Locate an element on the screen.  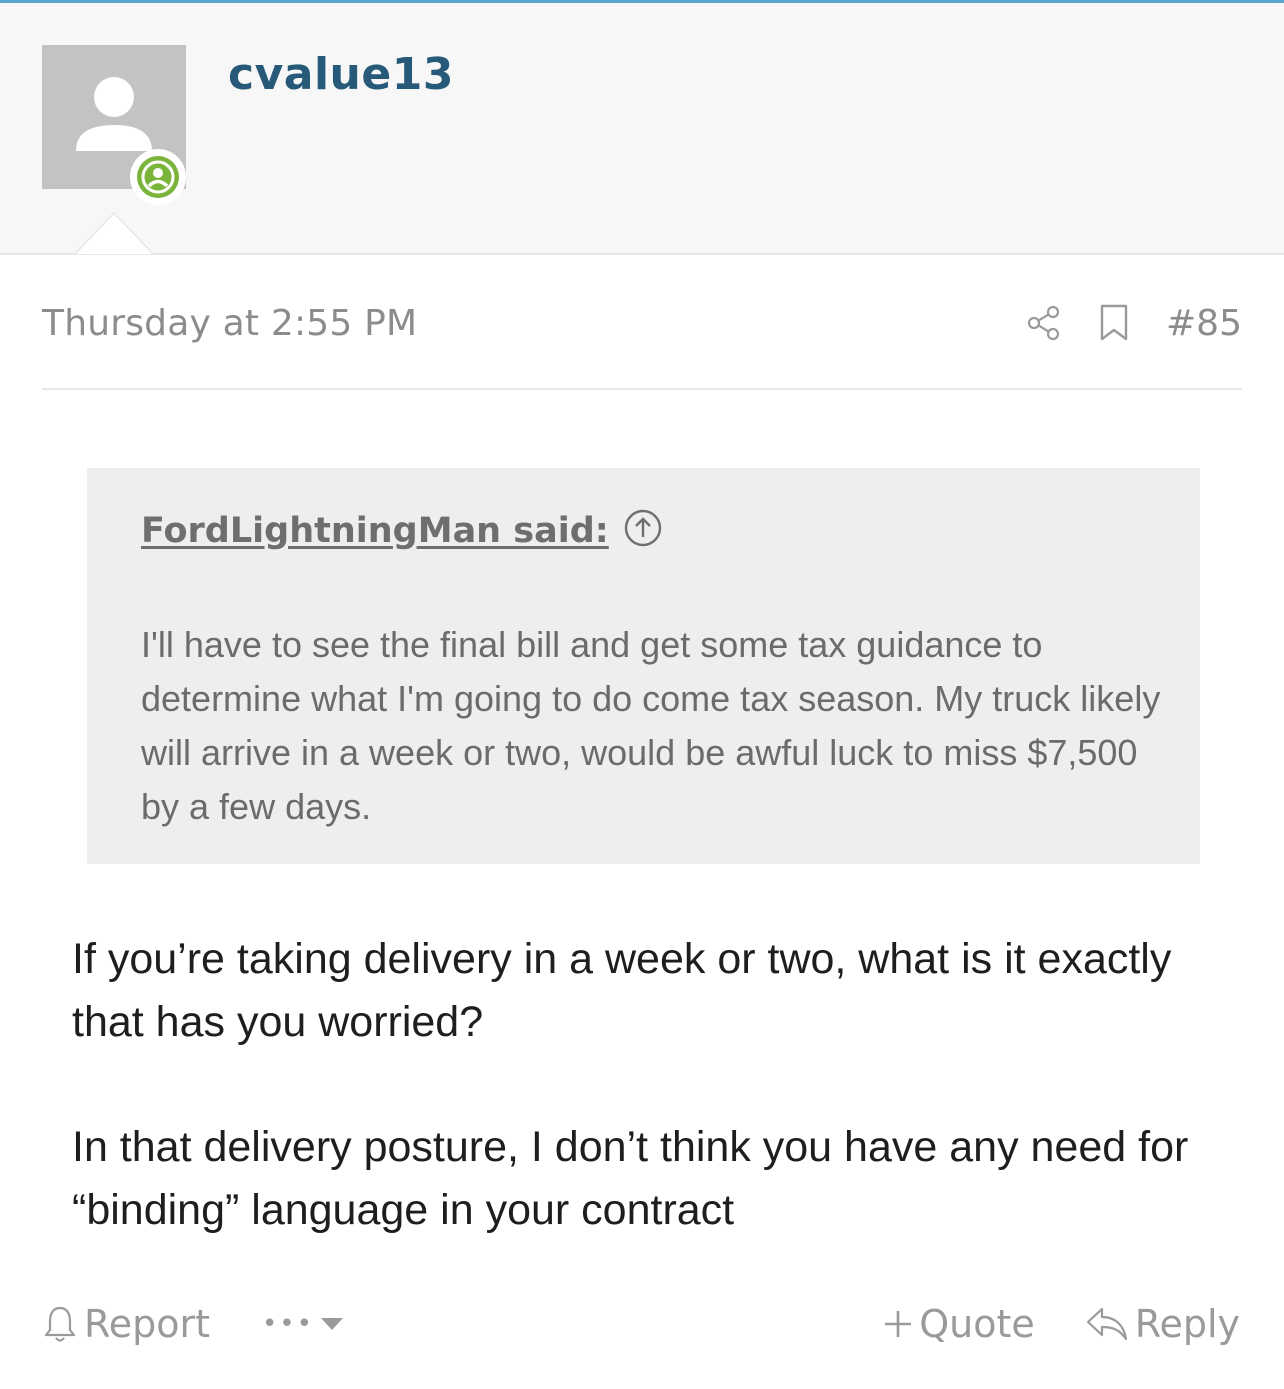
quote-label: Quote is located at coordinates (977, 1324).